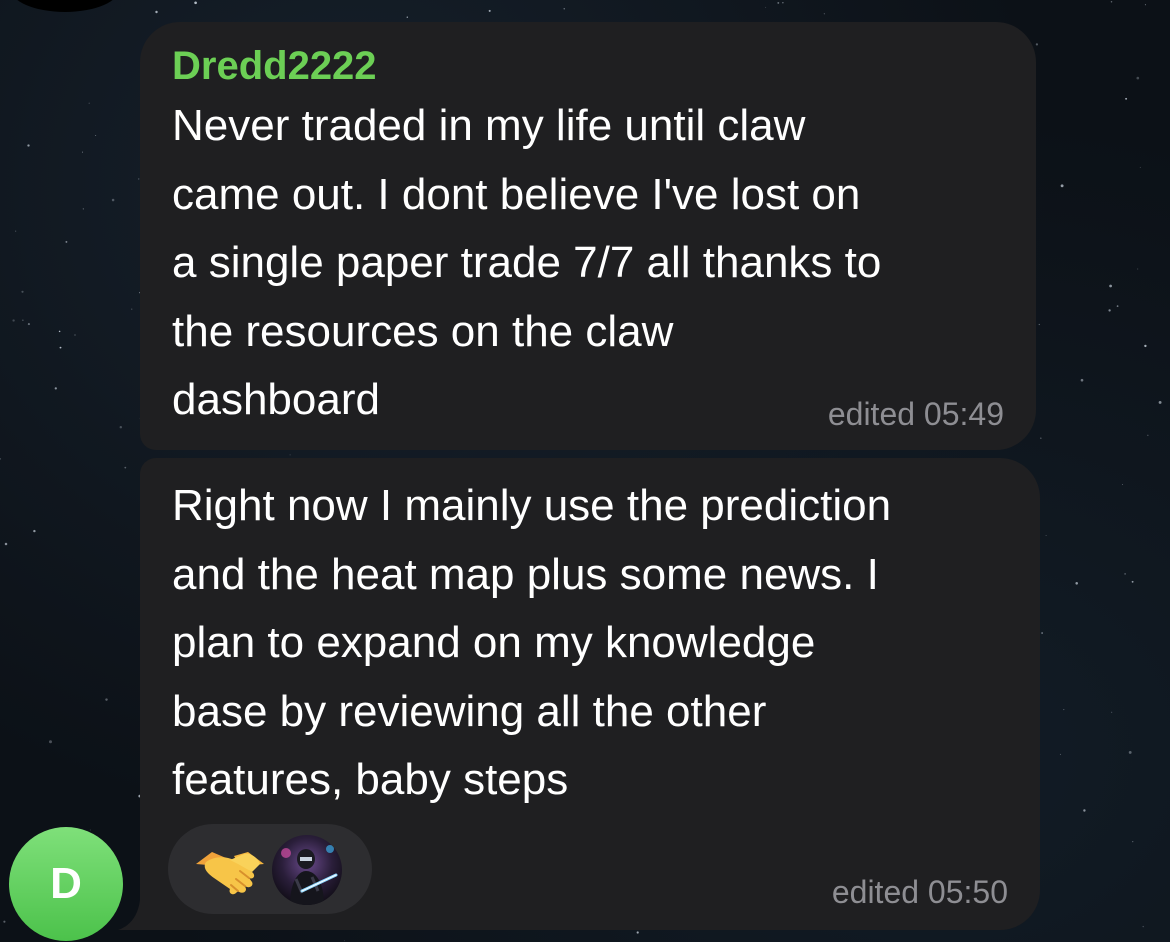 Image resolution: width=1170 pixels, height=942 pixels. What do you see at coordinates (274, 66) in the screenshot?
I see `sender-name: Dredd2222` at bounding box center [274, 66].